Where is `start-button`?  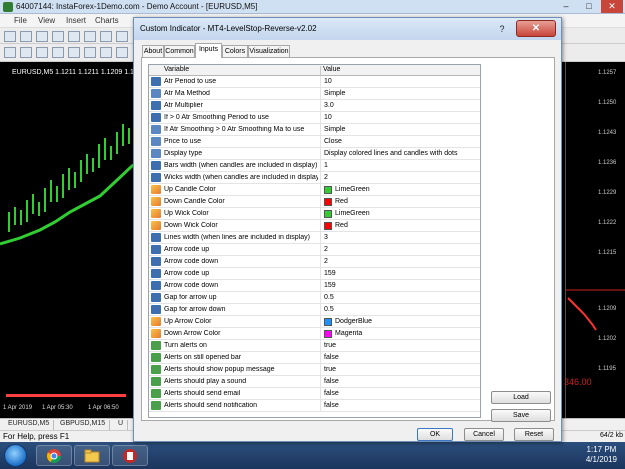
start-button is located at coordinates (15, 455).